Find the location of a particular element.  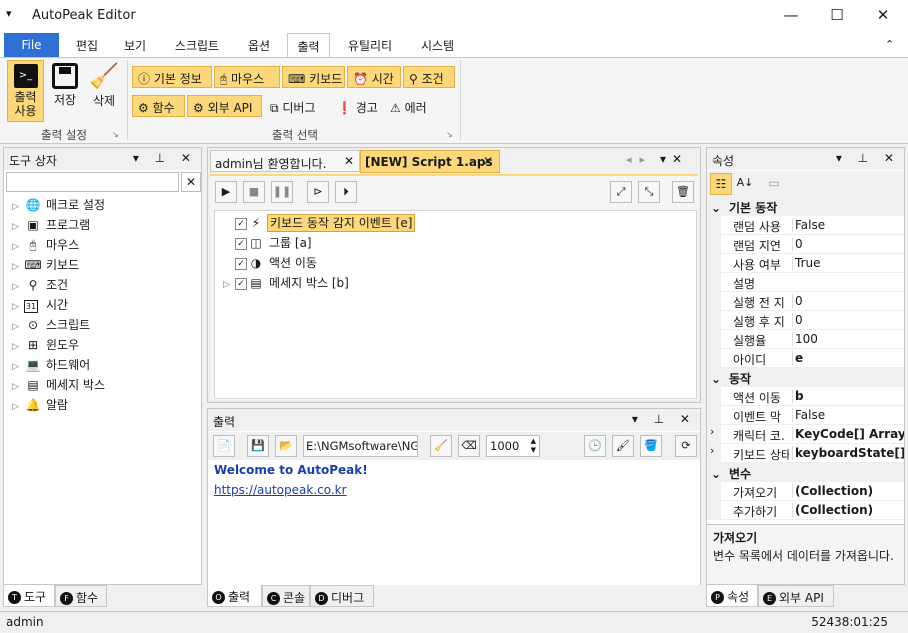

node-label: 그룹 [a] is located at coordinates (290, 243).